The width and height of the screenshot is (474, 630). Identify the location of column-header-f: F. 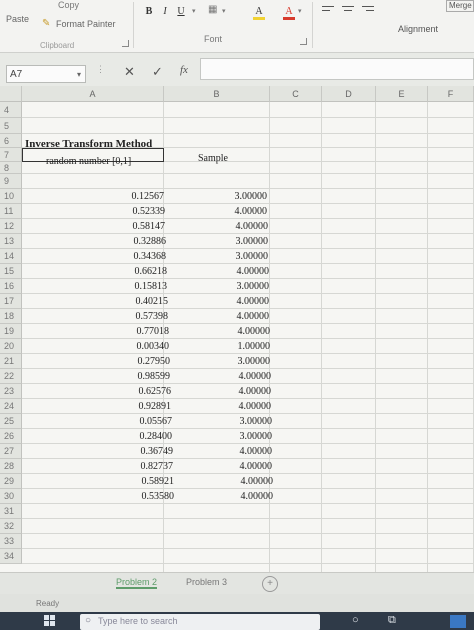
(451, 94).